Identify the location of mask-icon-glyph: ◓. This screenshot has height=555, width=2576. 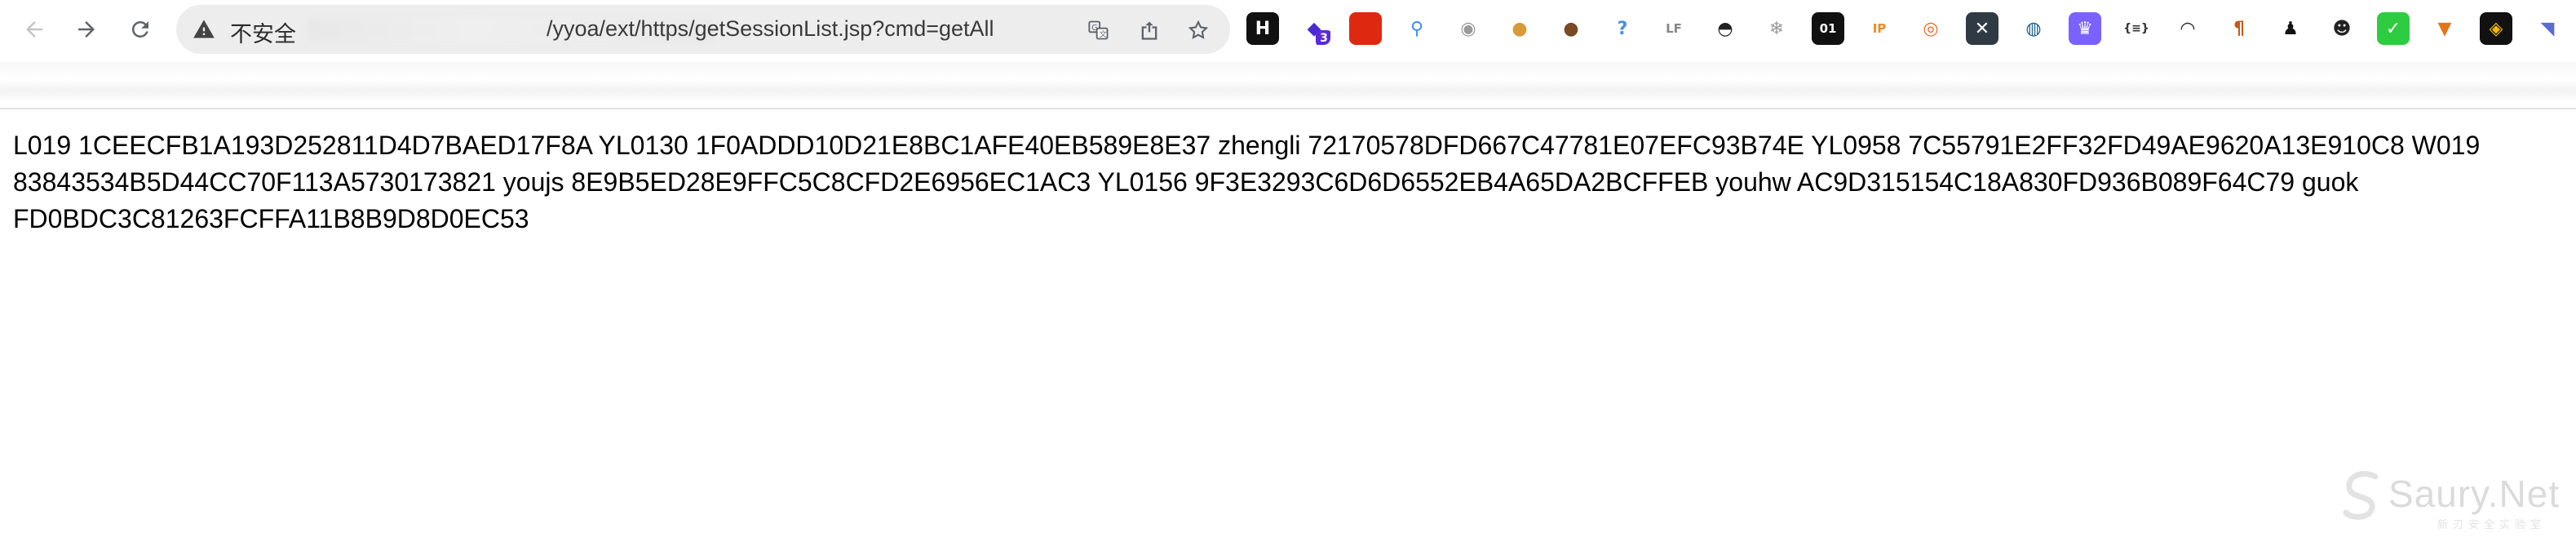
(1725, 28).